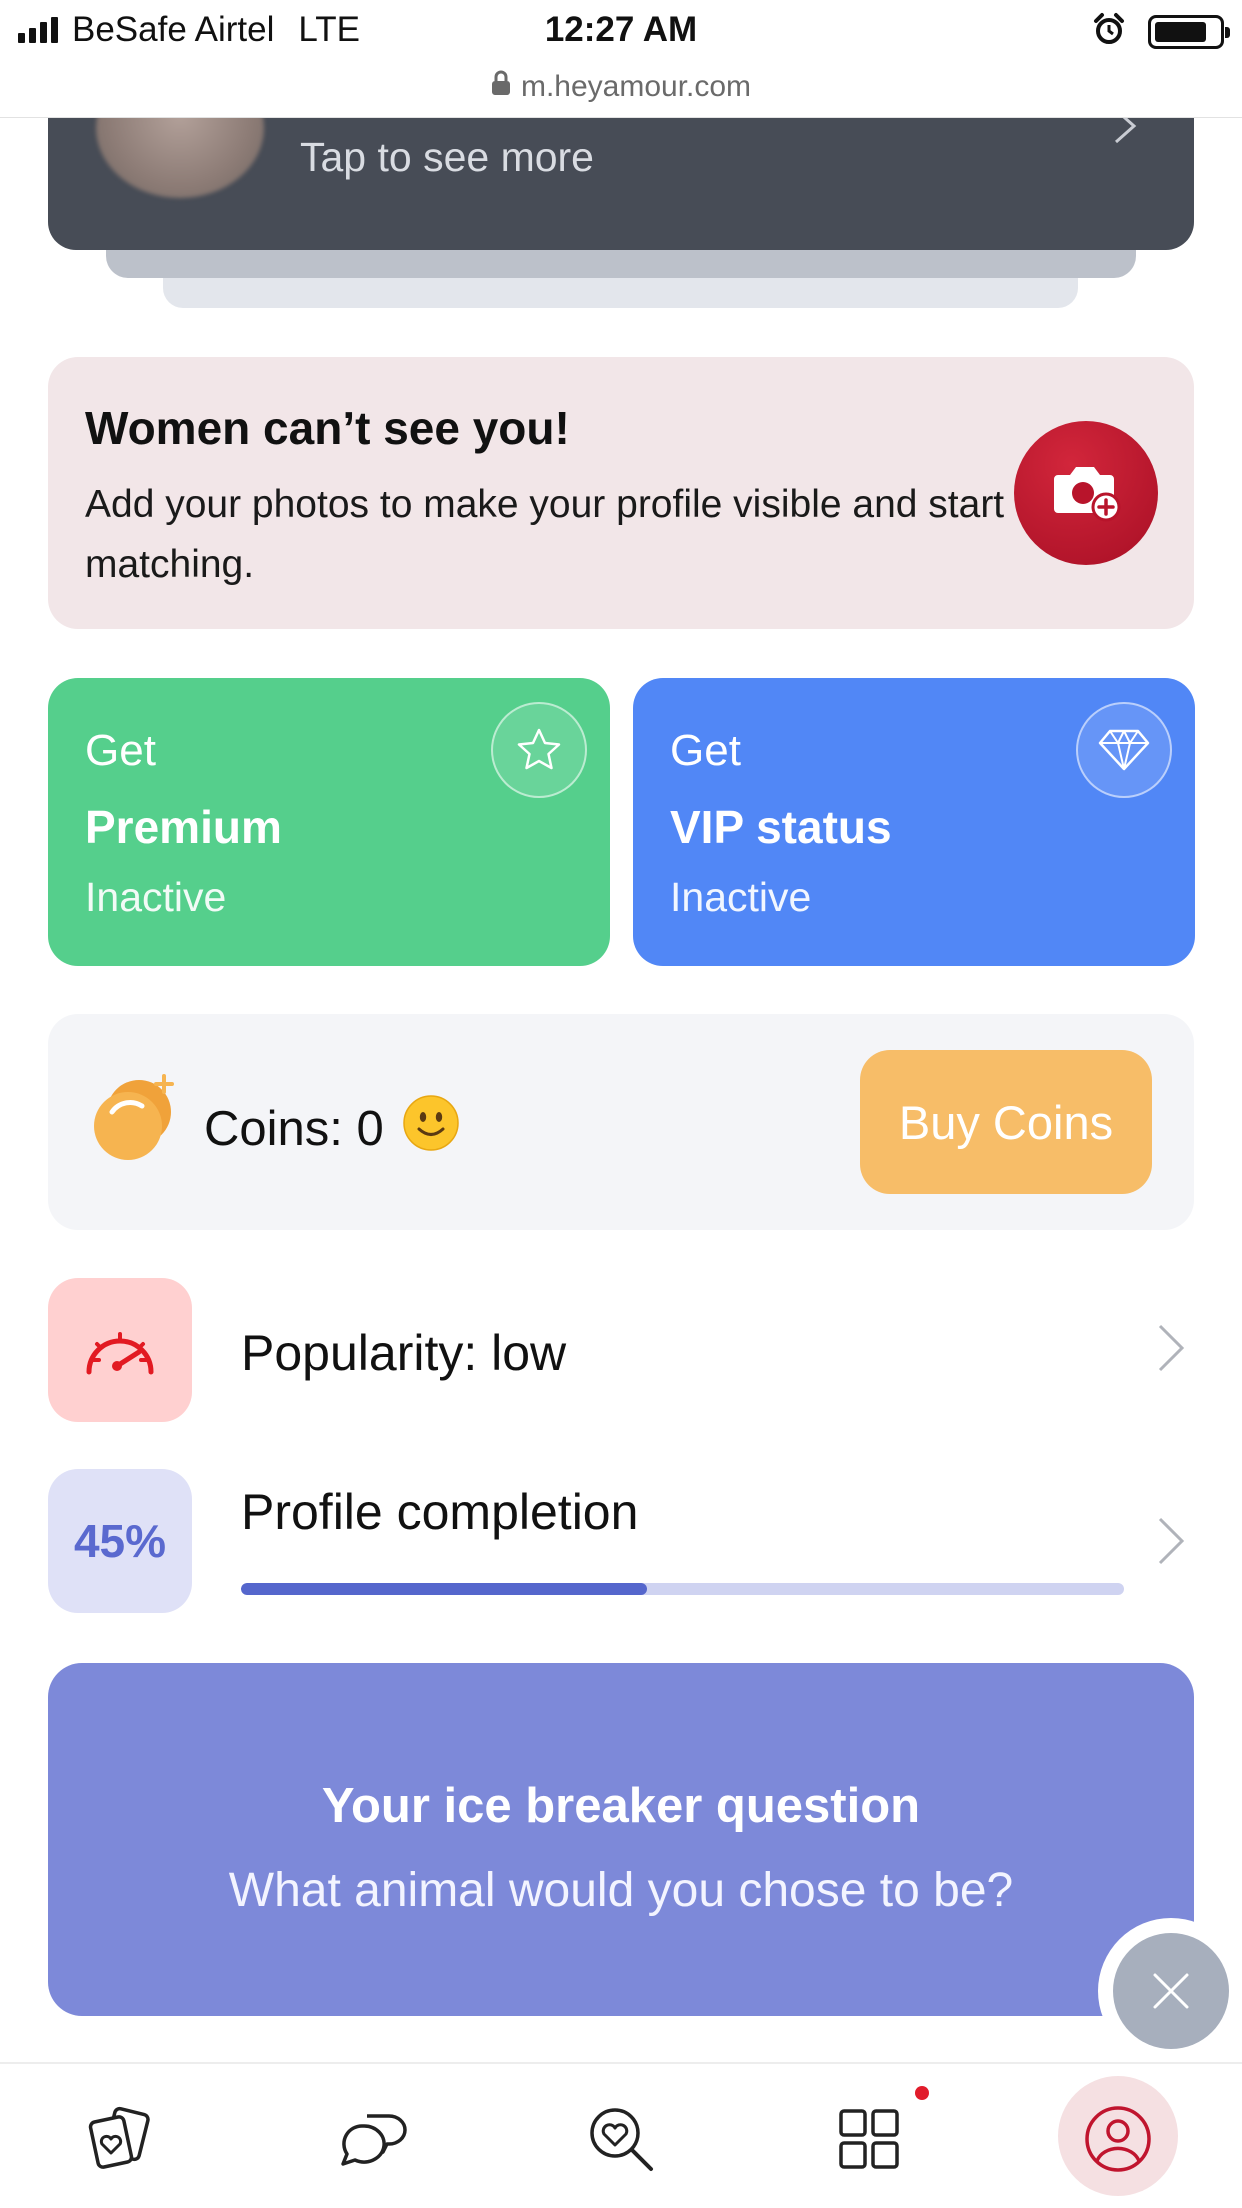 The image size is (1242, 2208). I want to click on popularity-label: Popularity: low, so click(404, 1353).